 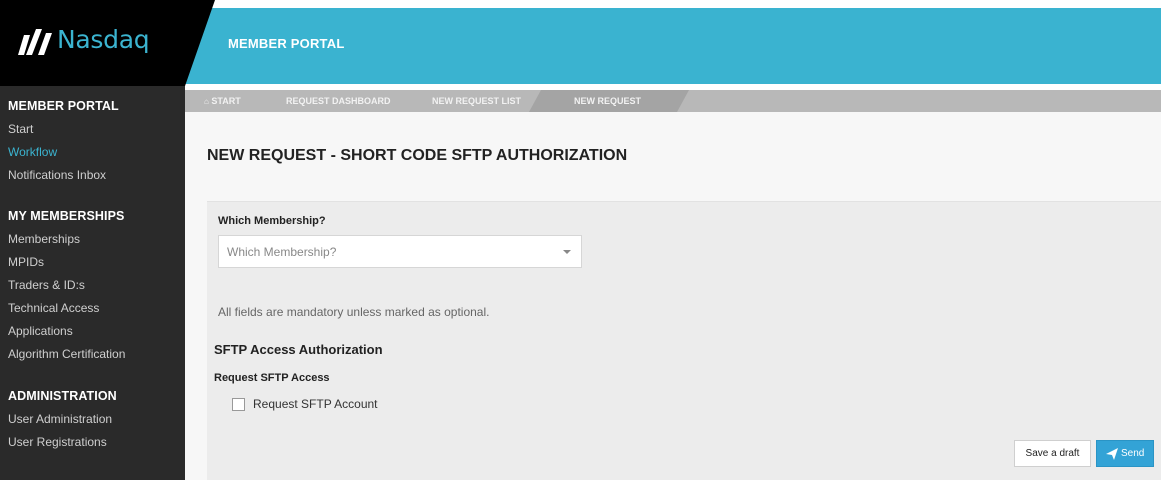 What do you see at coordinates (476, 101) in the screenshot?
I see `breadcrumb-new-request-list: NEW REQUEST LIST` at bounding box center [476, 101].